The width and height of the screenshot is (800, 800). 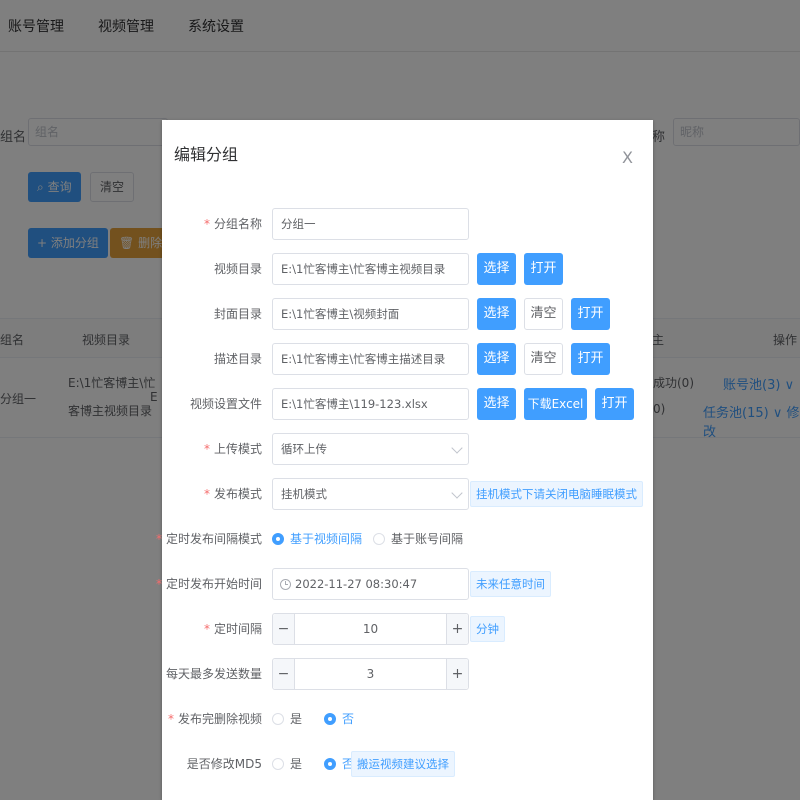 I want to click on desc-dir-open-button: 打开, so click(x=590, y=359).